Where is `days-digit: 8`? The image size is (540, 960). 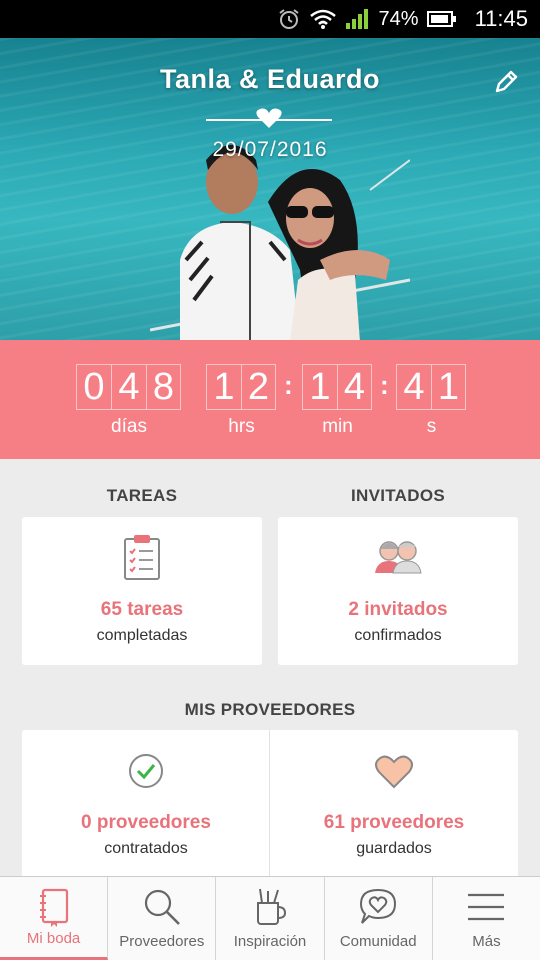
days-digit: 8 is located at coordinates (163, 387).